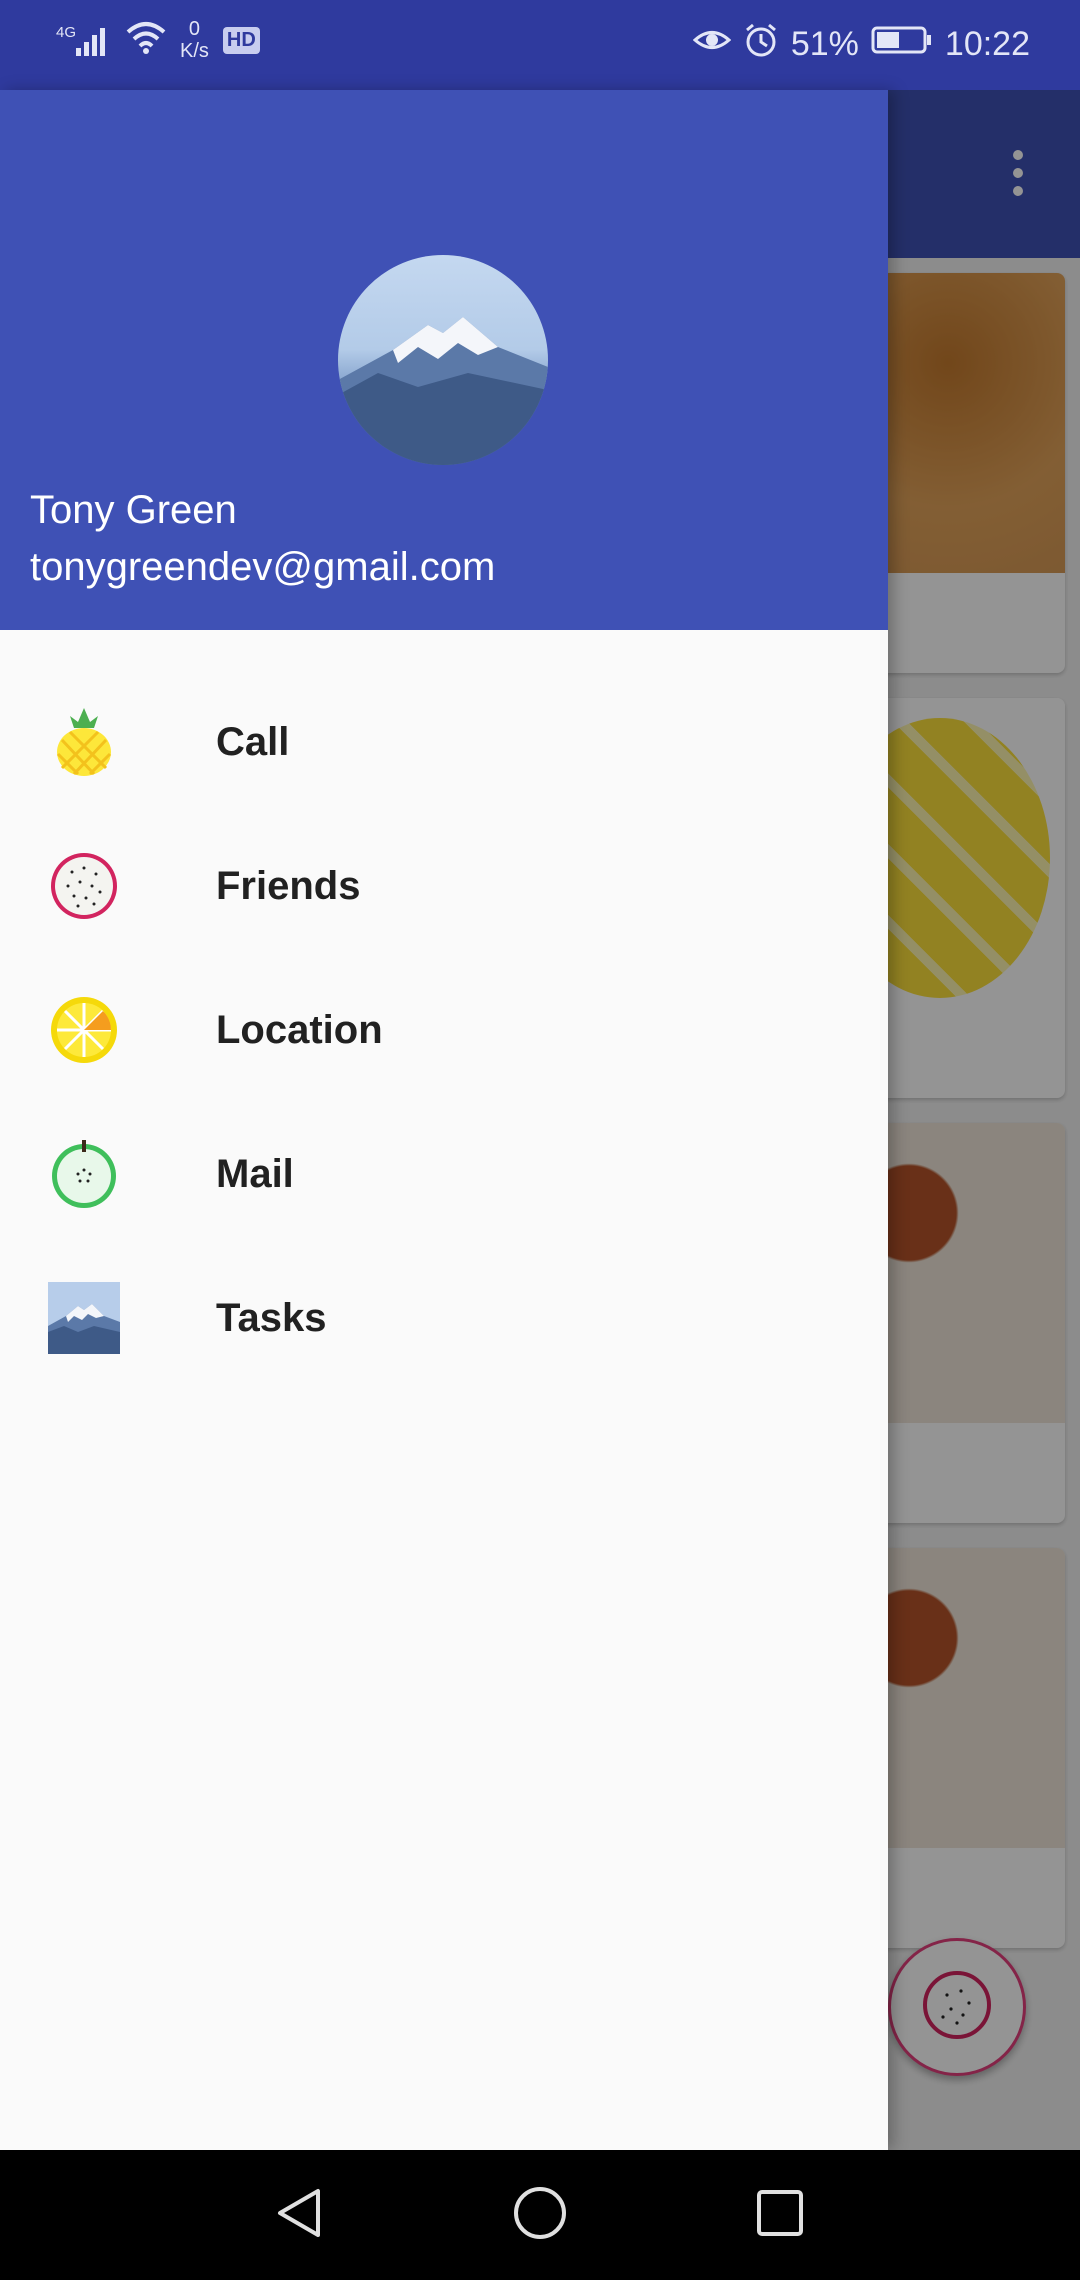  I want to click on recents-square-icon, so click(780, 2215).